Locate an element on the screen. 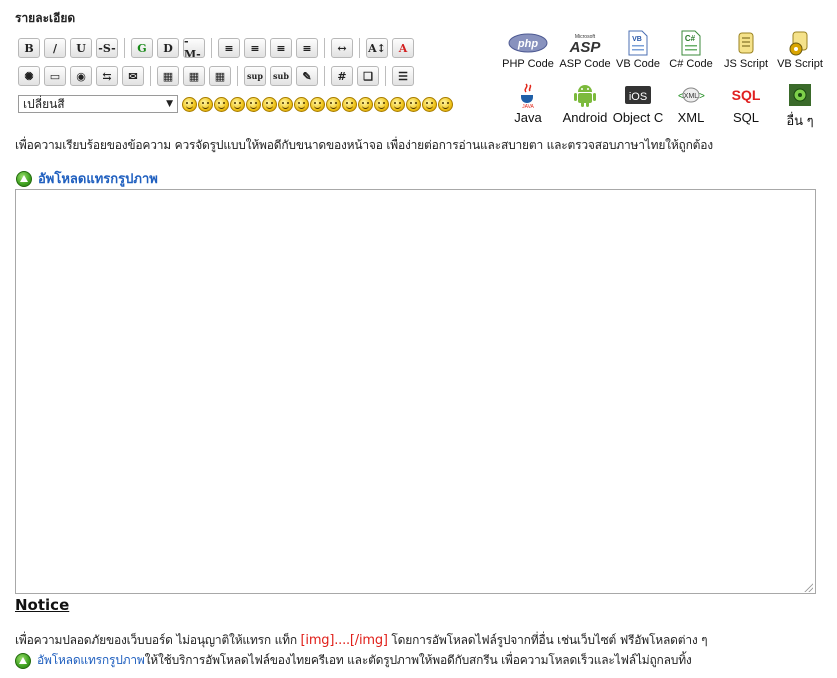 This screenshot has height=678, width=837. table-icon: ▦ is located at coordinates (168, 76).